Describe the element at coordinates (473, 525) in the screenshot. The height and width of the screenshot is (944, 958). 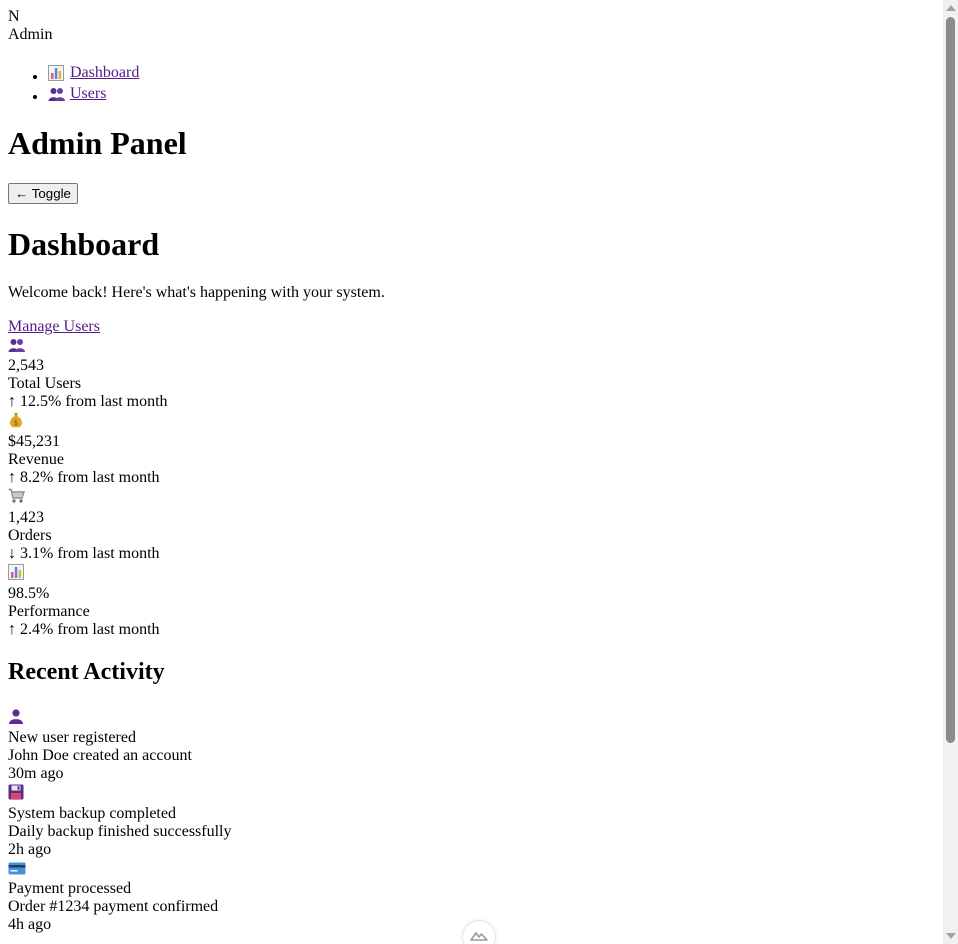
I see `stat-card-orders: 1,423 Orders ↓ 3.1% from last month` at that location.